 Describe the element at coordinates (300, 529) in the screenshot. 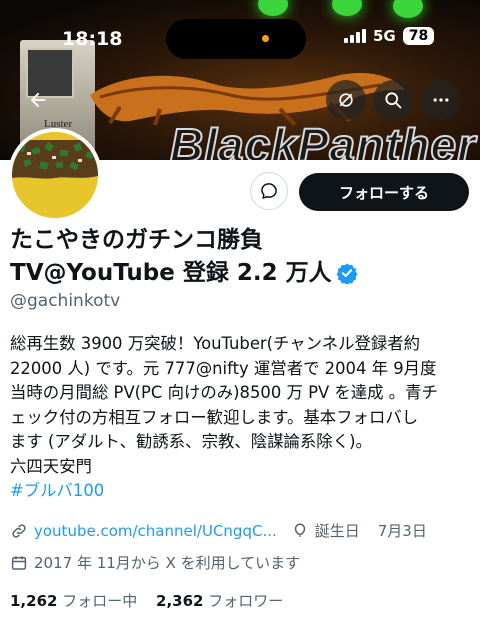

I see `balloon-icon` at that location.